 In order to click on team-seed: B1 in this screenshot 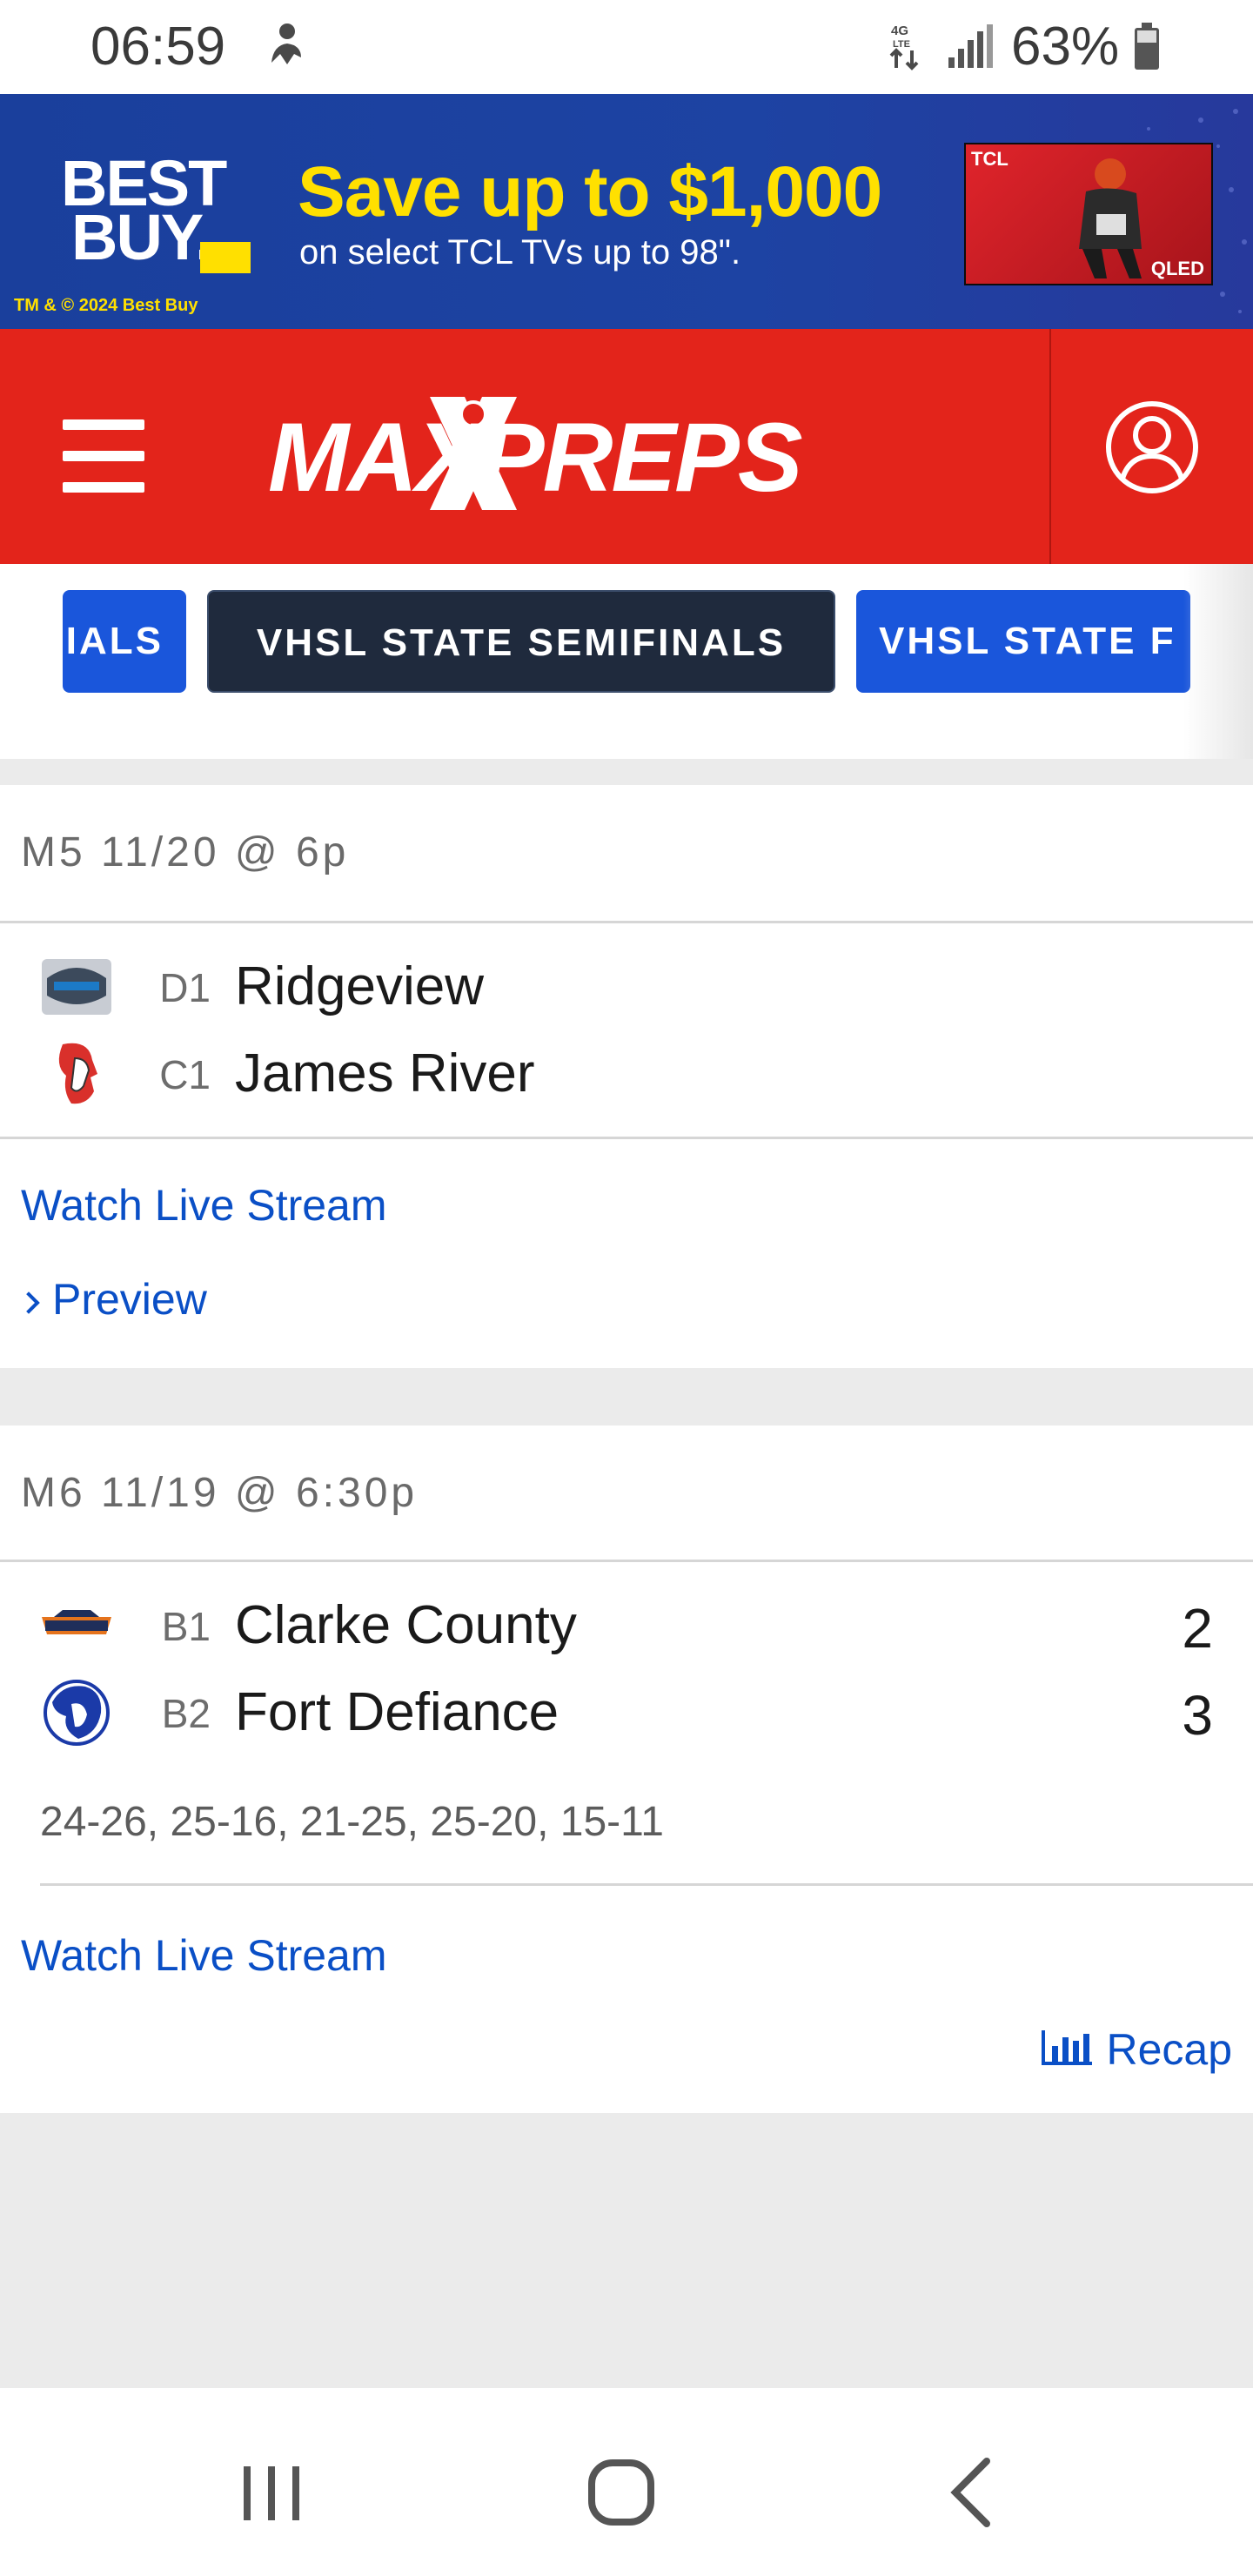, I will do `click(186, 1627)`.